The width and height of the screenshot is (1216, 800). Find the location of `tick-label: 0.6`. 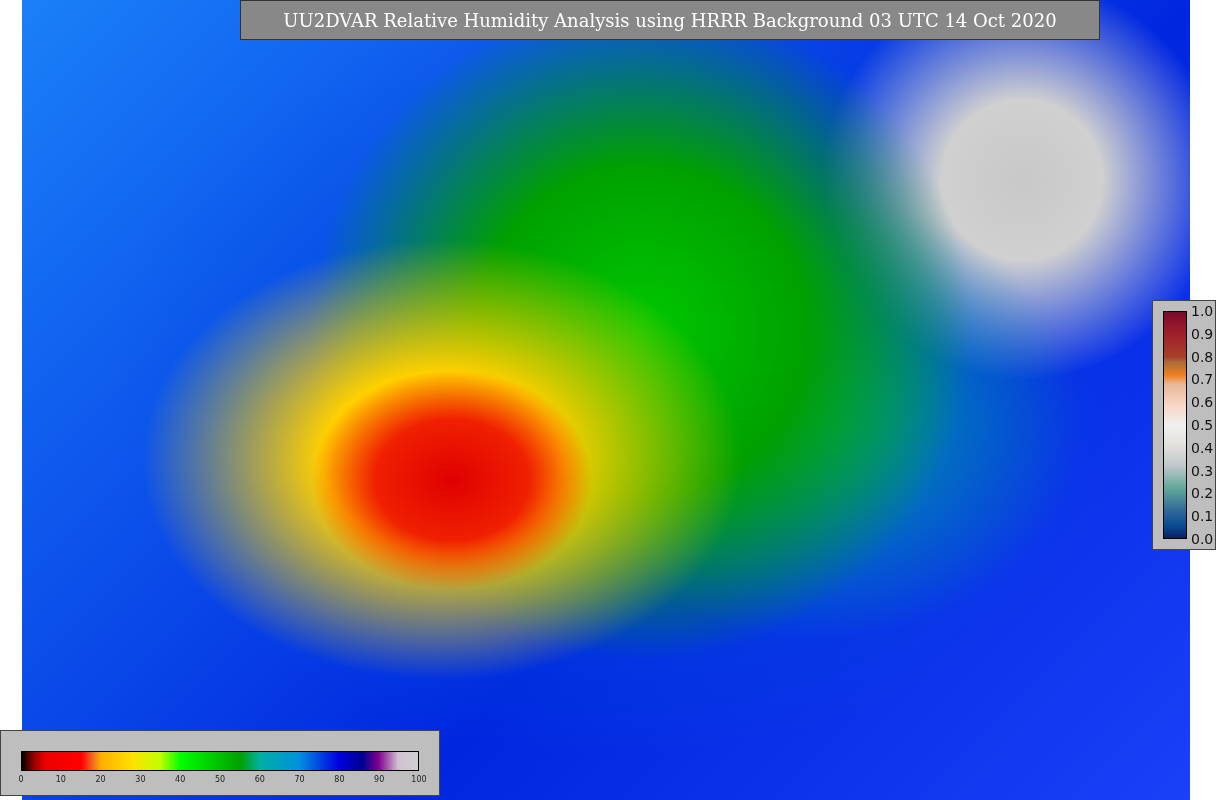

tick-label: 0.6 is located at coordinates (1202, 402).